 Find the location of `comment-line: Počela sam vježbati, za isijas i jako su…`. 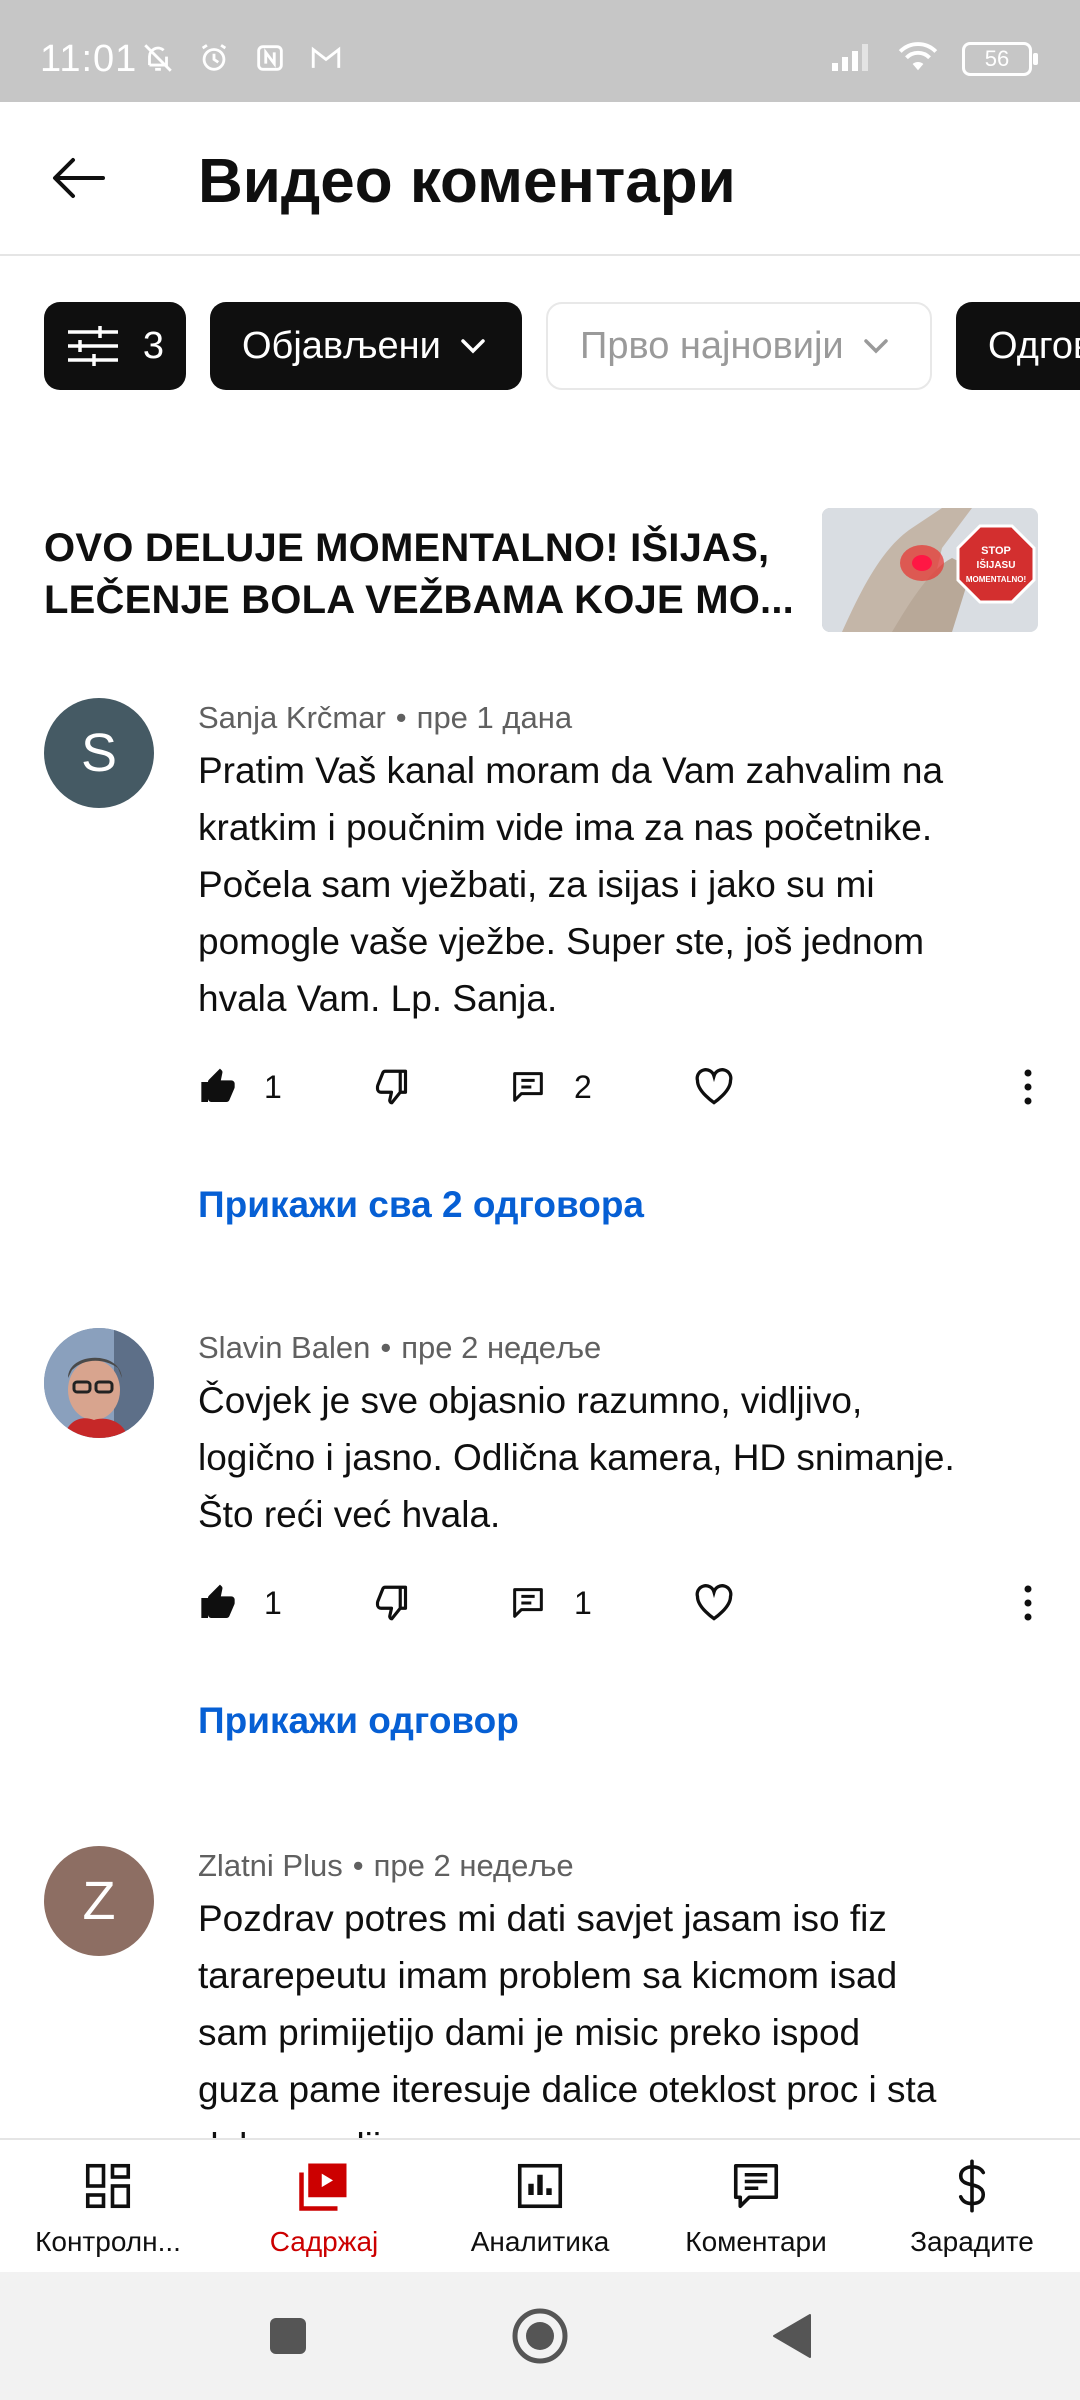

comment-line: Počela sam vježbati, za isijas i jako su… is located at coordinates (536, 884).